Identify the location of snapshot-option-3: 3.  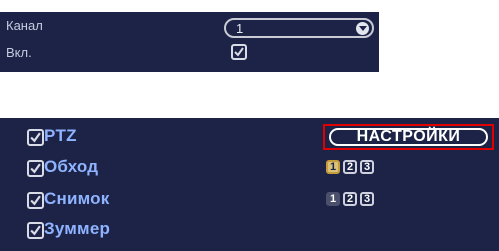
(367, 199).